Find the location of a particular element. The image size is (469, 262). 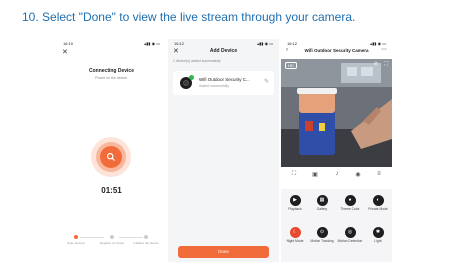

connecting-subtitle: Power on the device. is located at coordinates (111, 78).